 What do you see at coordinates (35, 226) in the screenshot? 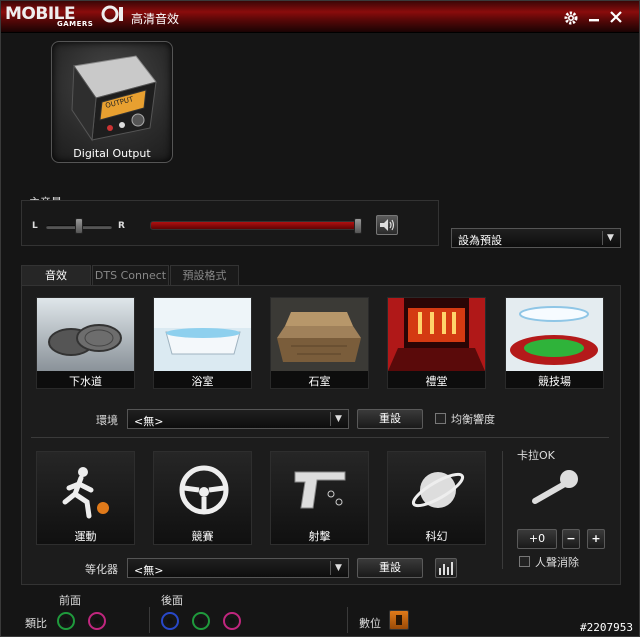
I see `balance-left-label: L` at bounding box center [35, 226].